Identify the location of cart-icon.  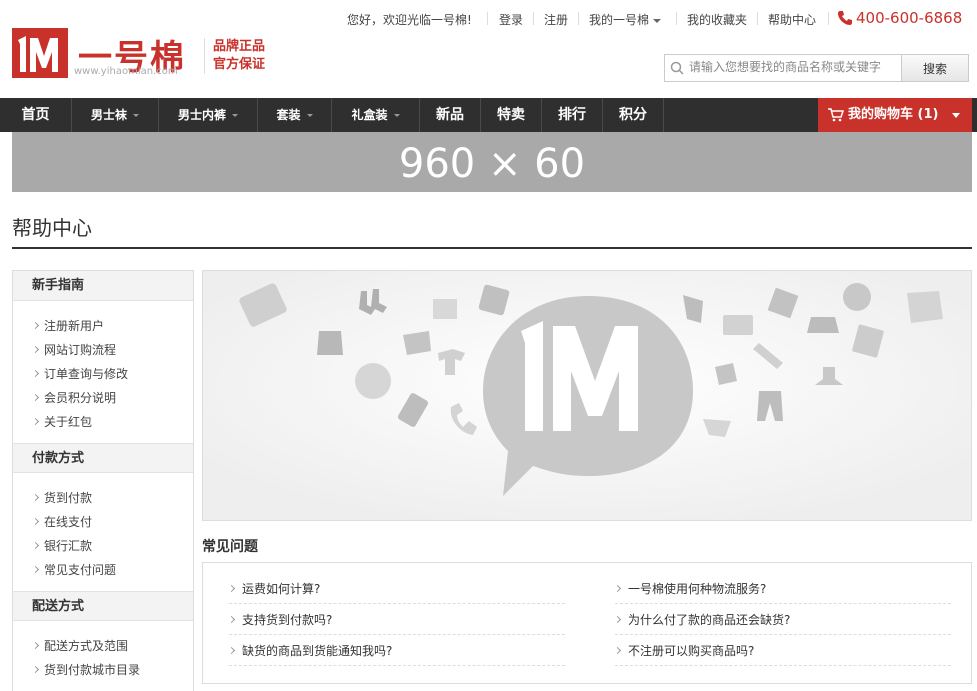
(836, 115).